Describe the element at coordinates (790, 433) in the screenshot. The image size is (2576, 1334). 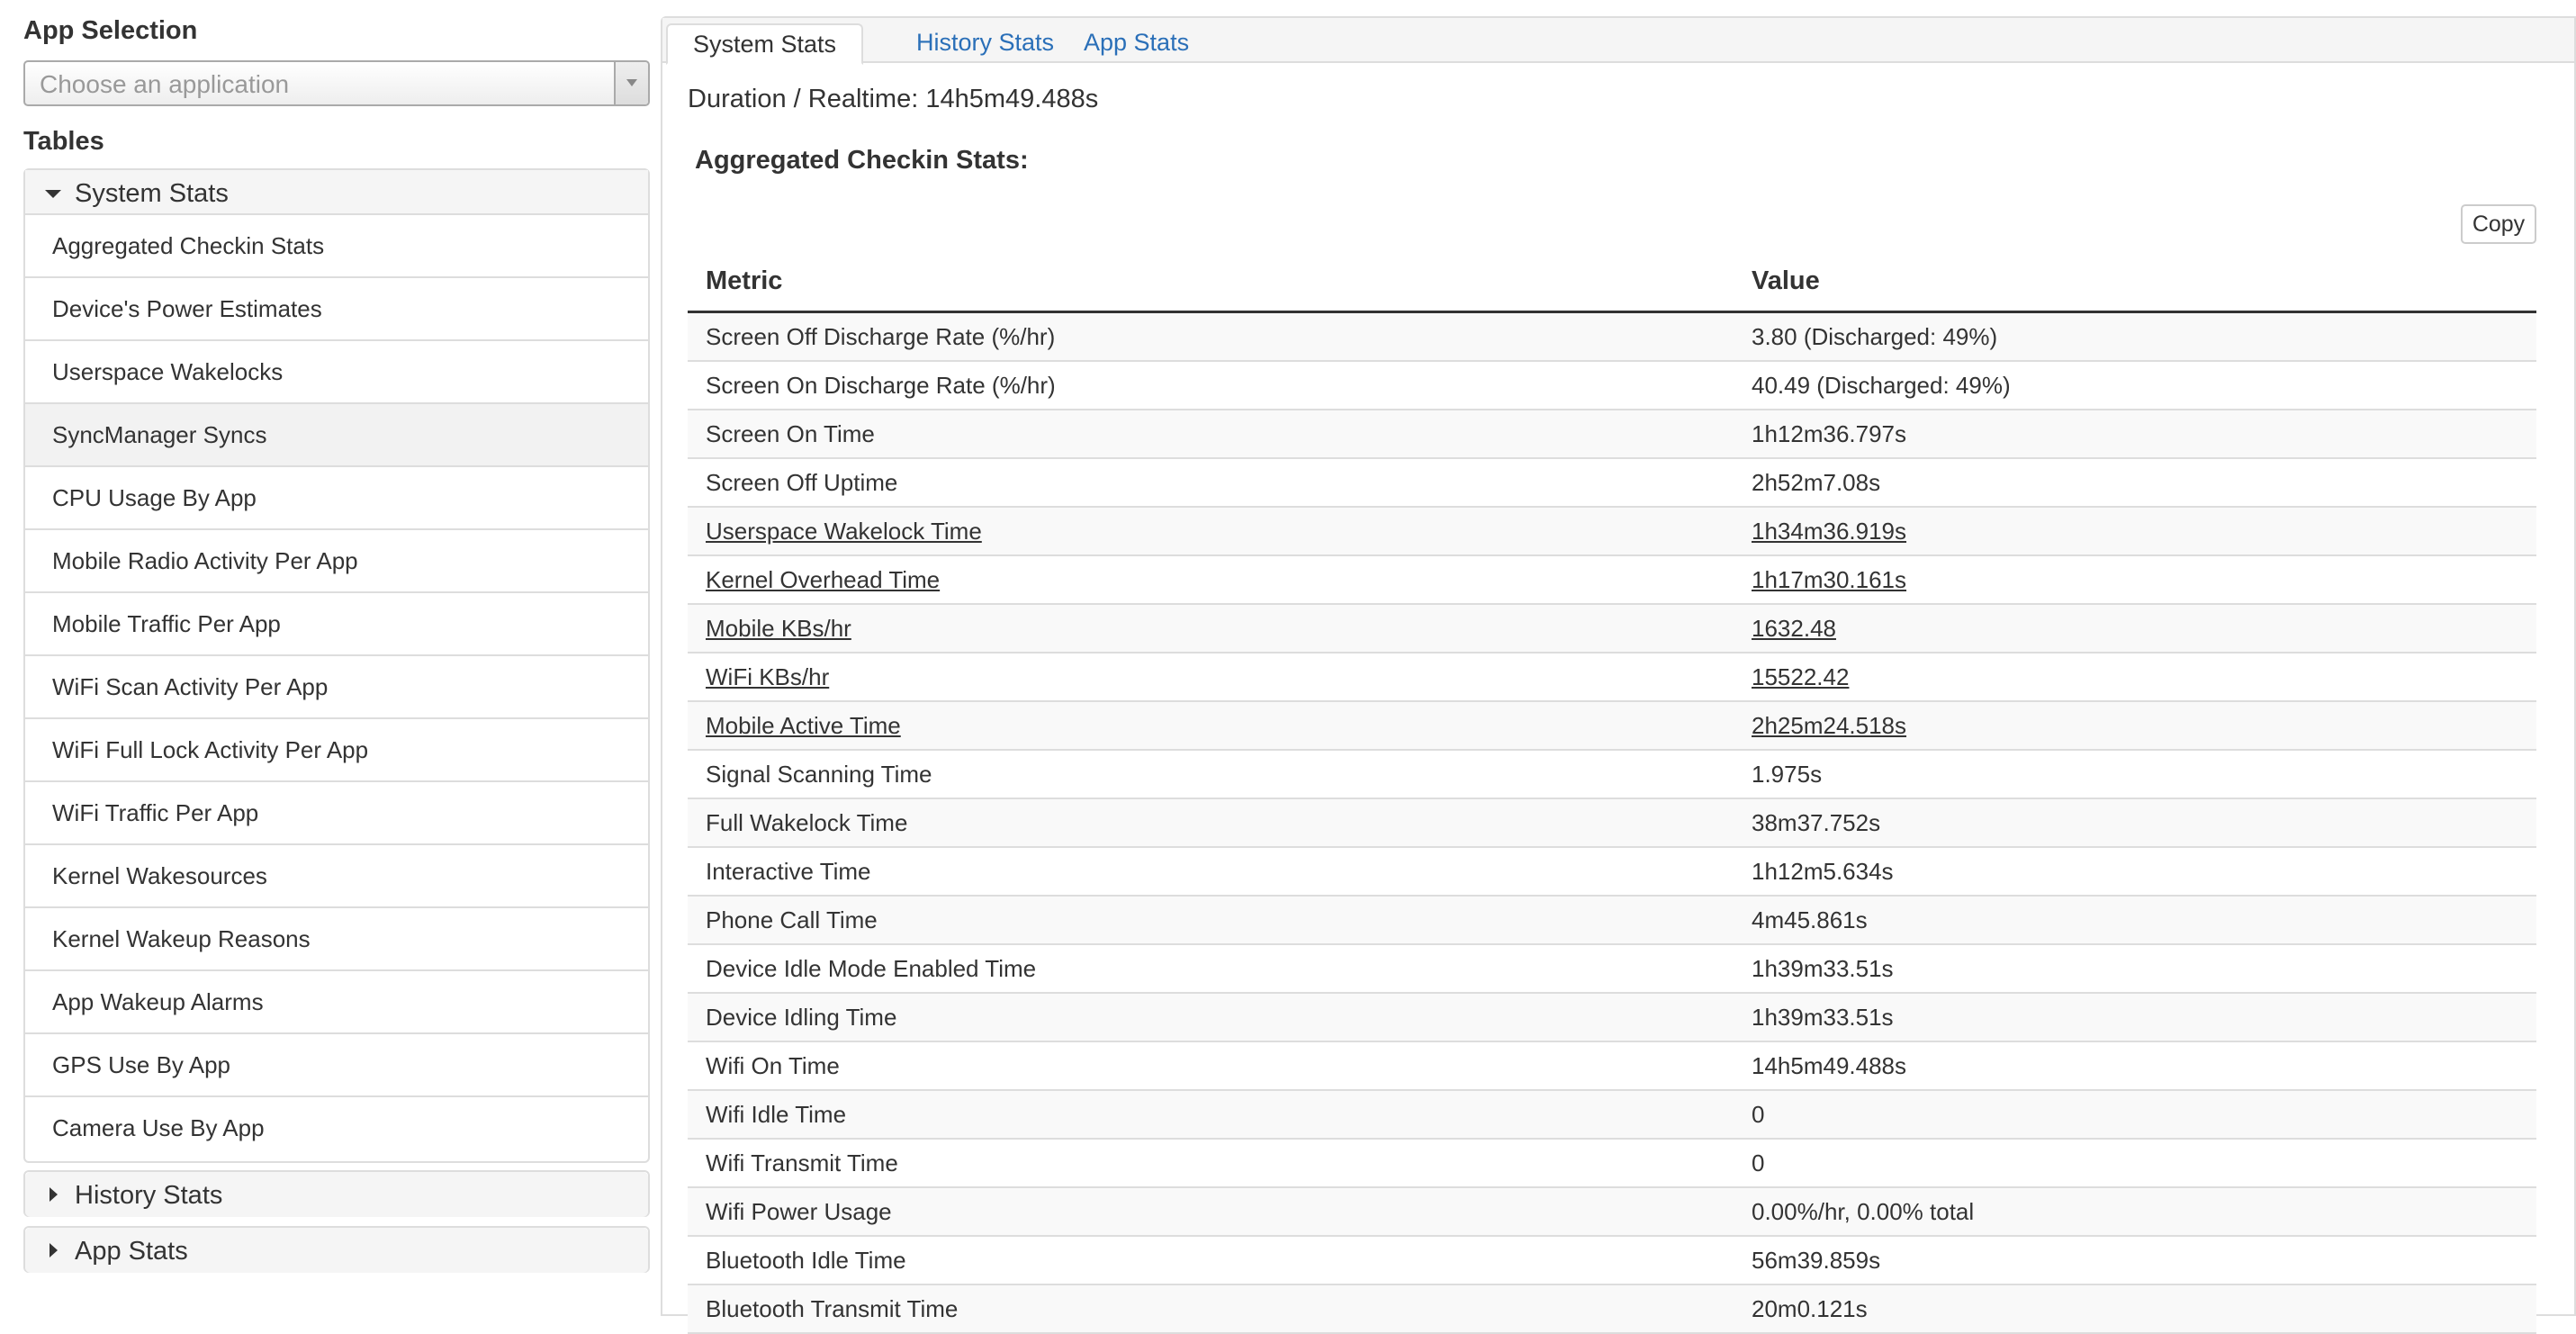
I see `metric-cell: Screen On Time` at that location.